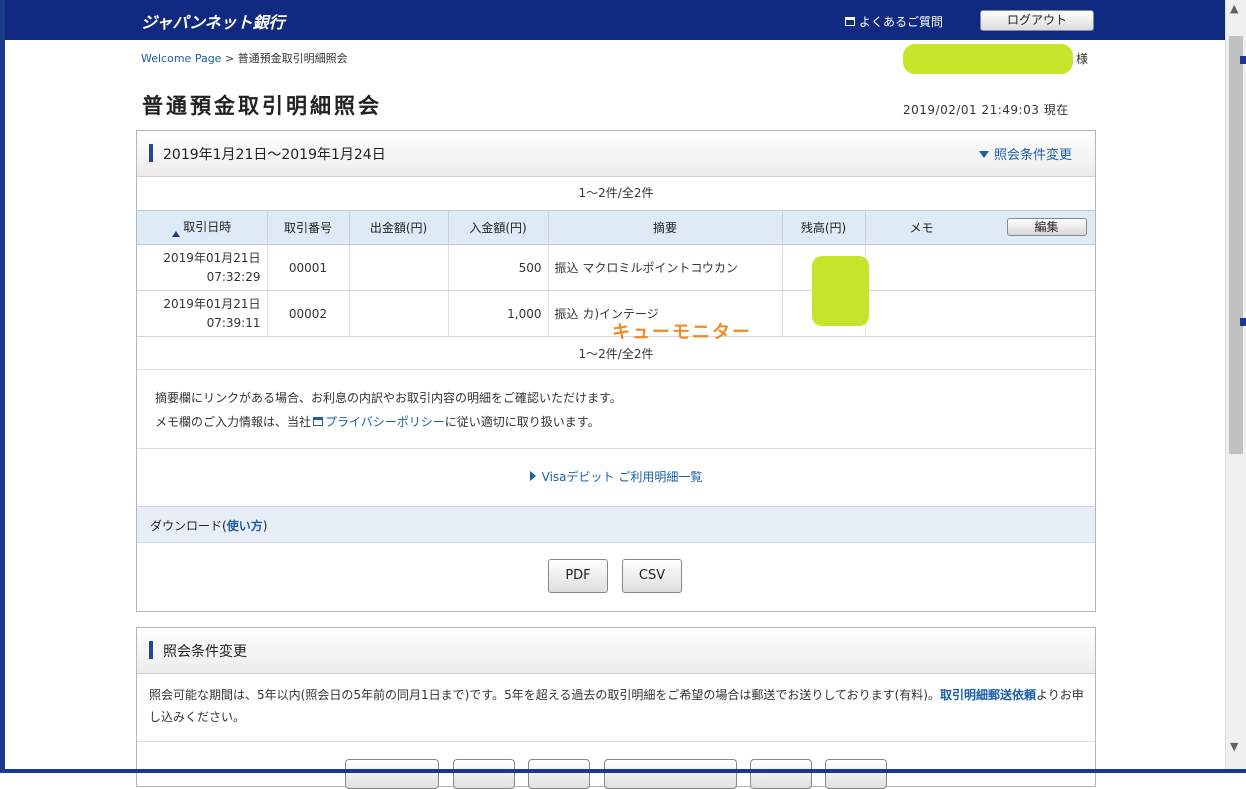 Image resolution: width=1246 pixels, height=789 pixels. What do you see at coordinates (652, 576) in the screenshot?
I see `csv-download-button: CSV` at bounding box center [652, 576].